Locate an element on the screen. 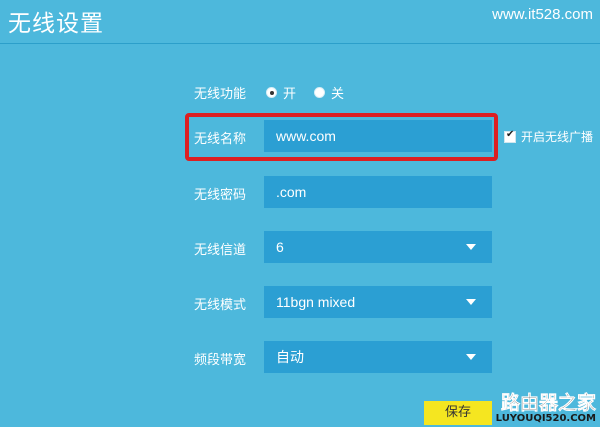  page-title: 无线设置 is located at coordinates (56, 24).